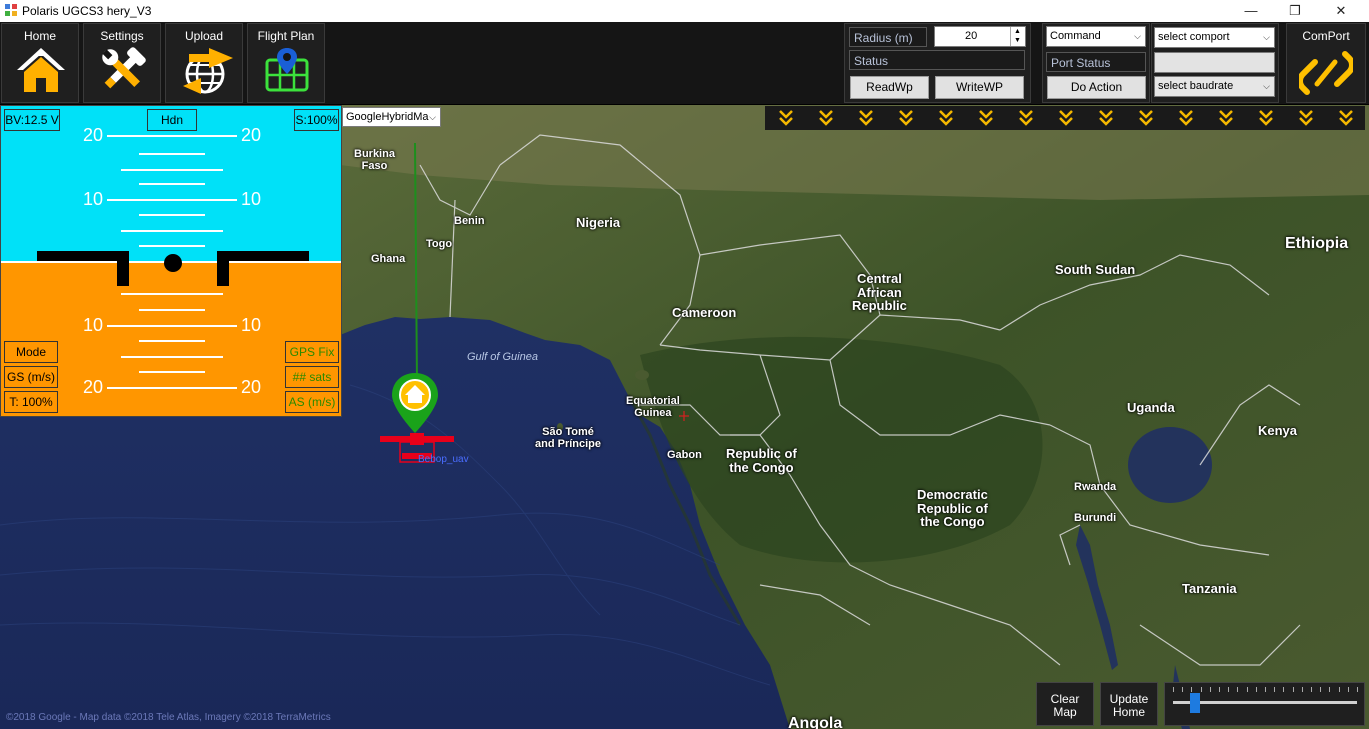 This screenshot has width=1369, height=729. Describe the element at coordinates (415, 403) in the screenshot. I see `home-marker-icon` at that location.